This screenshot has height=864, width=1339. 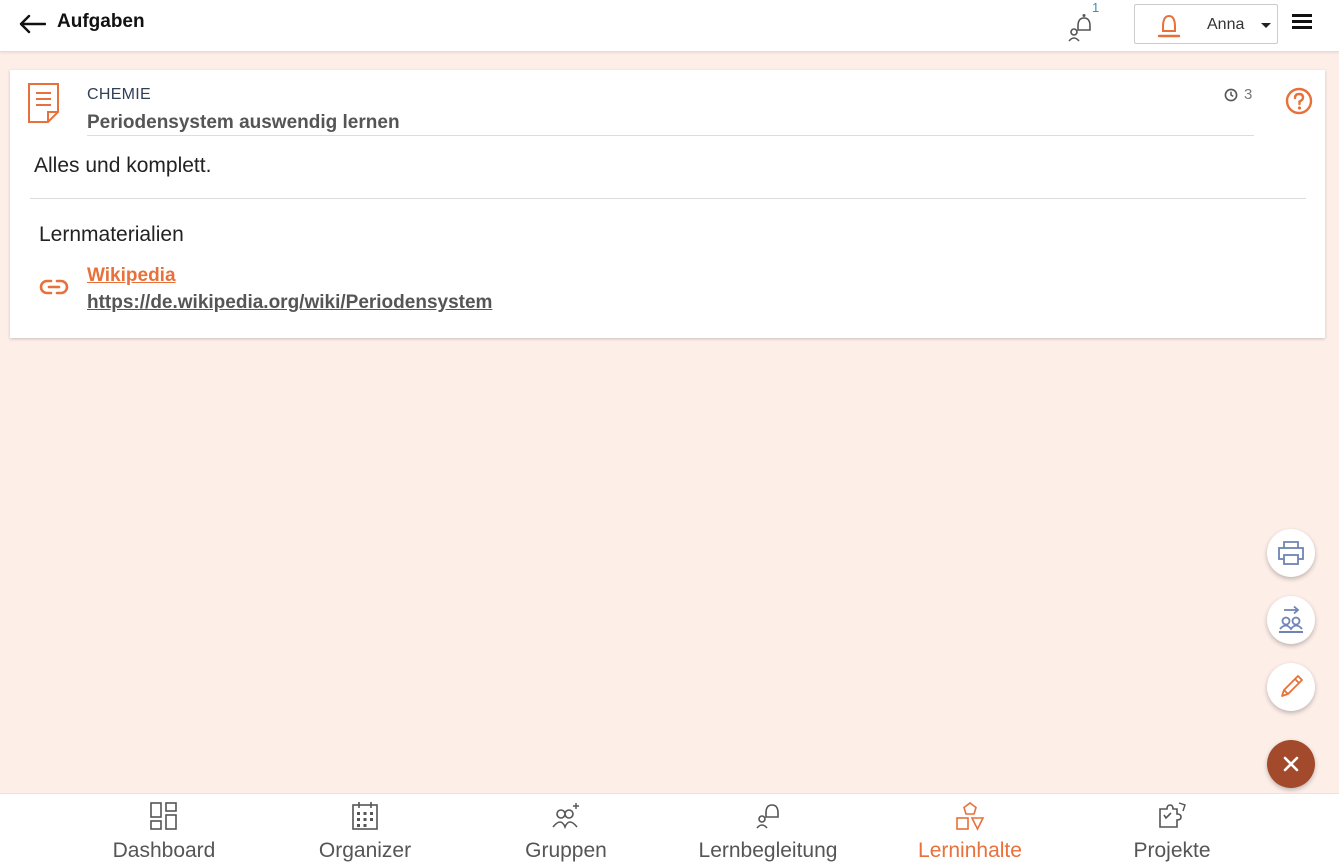 What do you see at coordinates (767, 816) in the screenshot?
I see `mentoring-icon` at bounding box center [767, 816].